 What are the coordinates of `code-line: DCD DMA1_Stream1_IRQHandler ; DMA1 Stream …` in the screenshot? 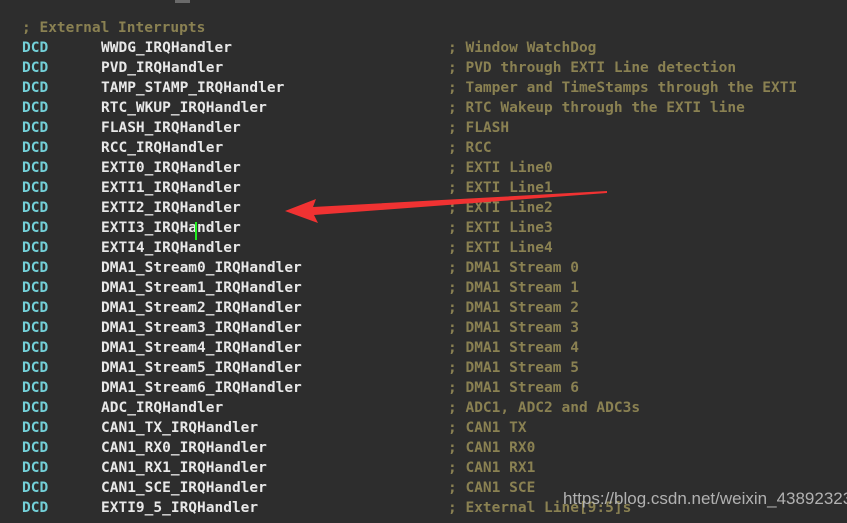 It's located at (423, 288).